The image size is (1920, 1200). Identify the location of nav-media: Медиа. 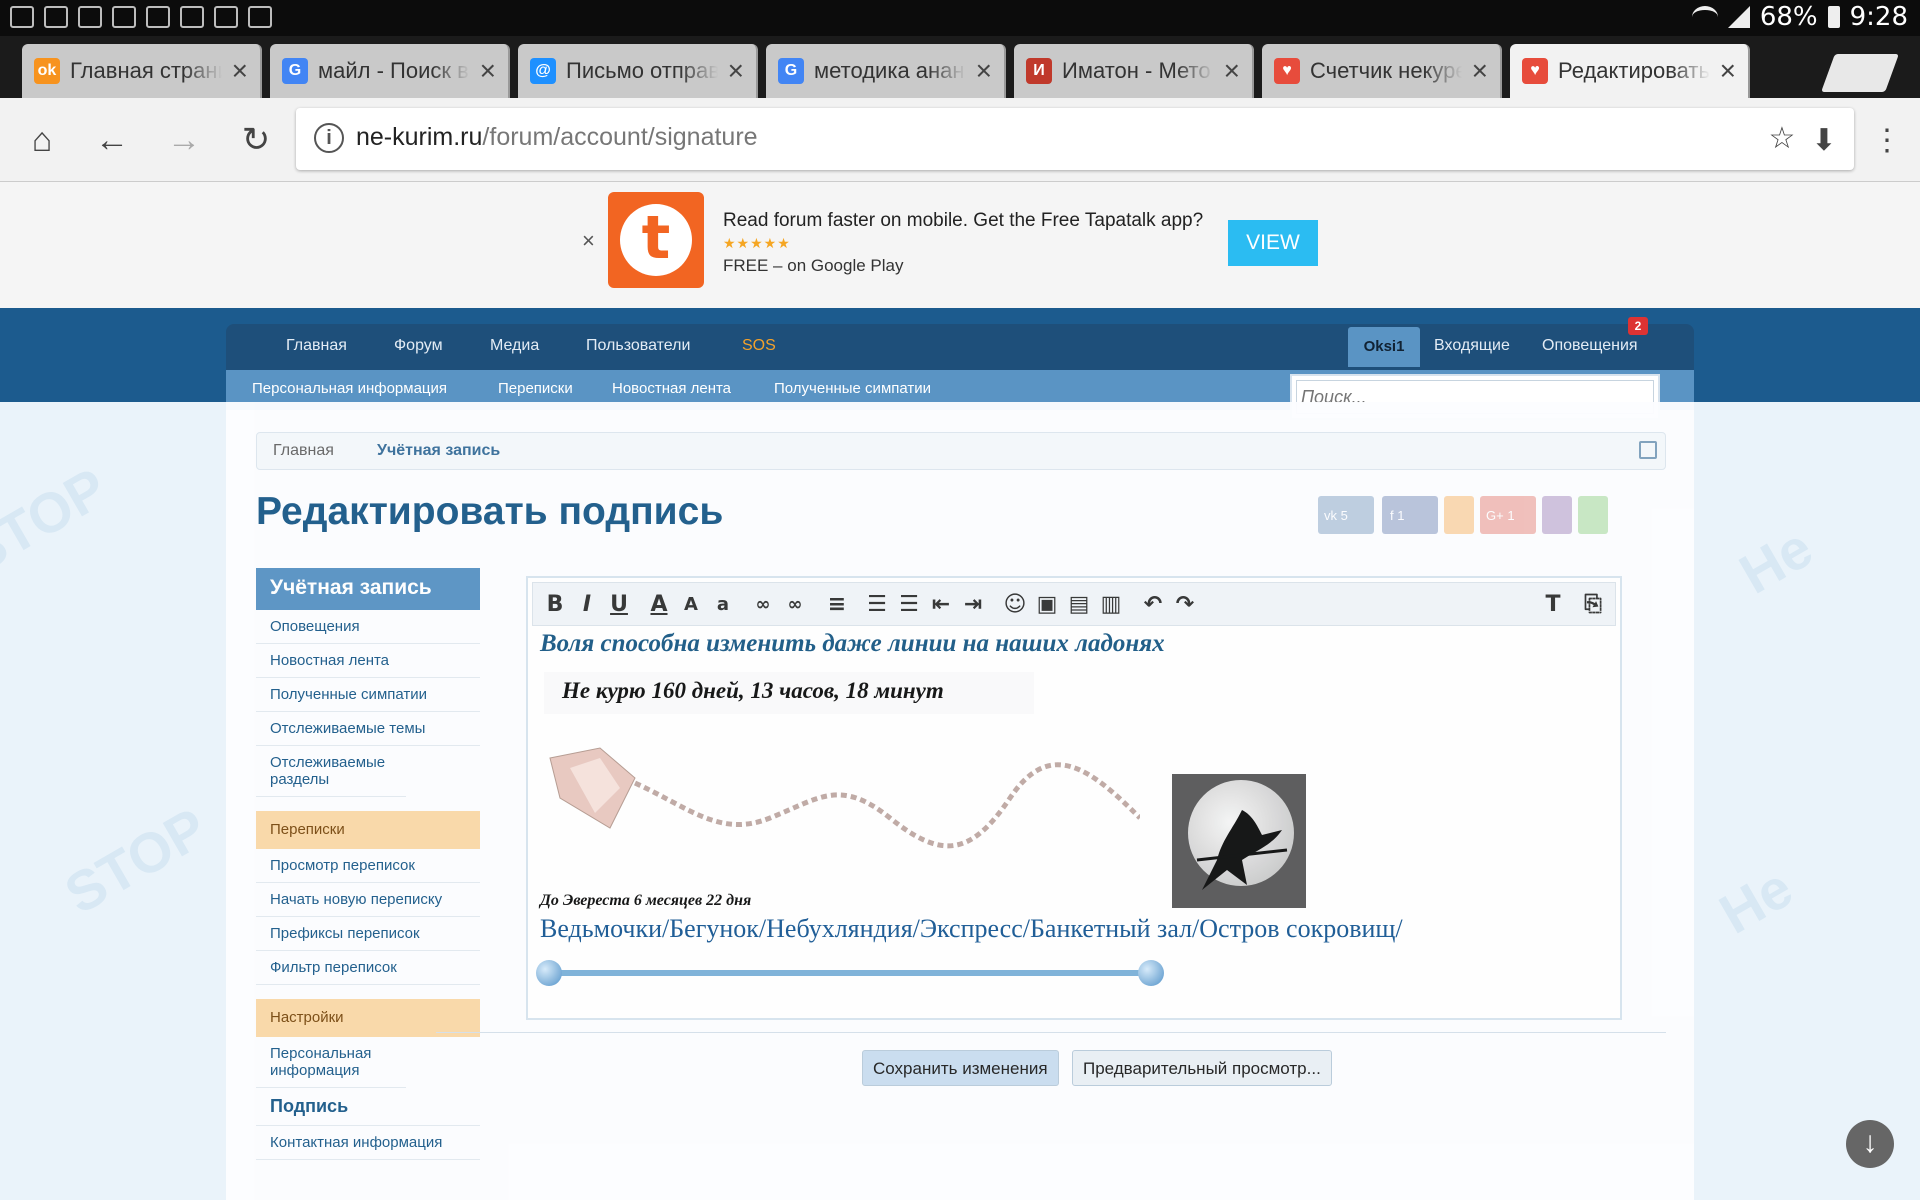
(514, 346).